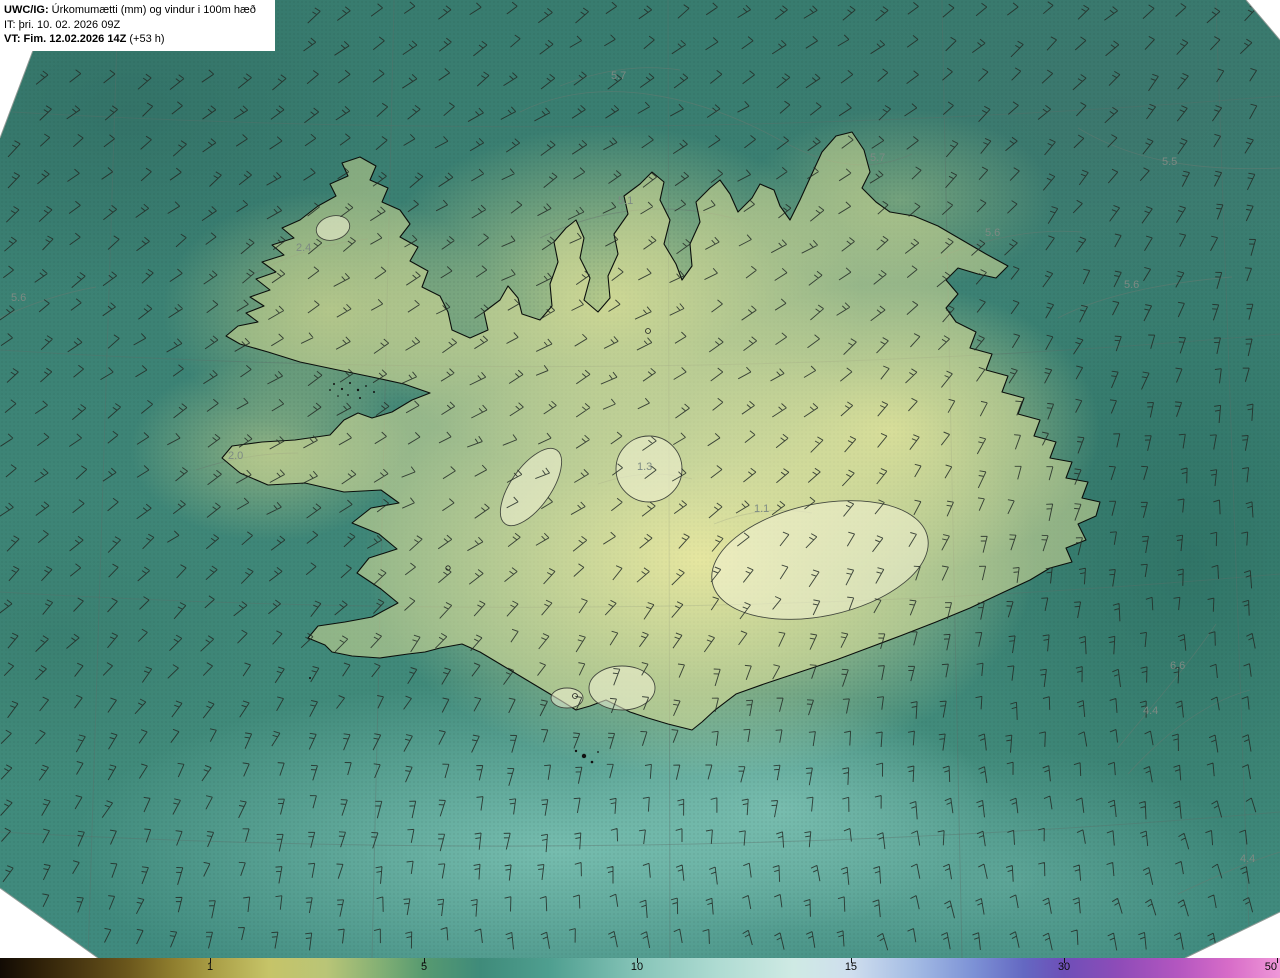 The image size is (1280, 978). What do you see at coordinates (851, 967) in the screenshot?
I see `colorbar-tick-label: 15` at bounding box center [851, 967].